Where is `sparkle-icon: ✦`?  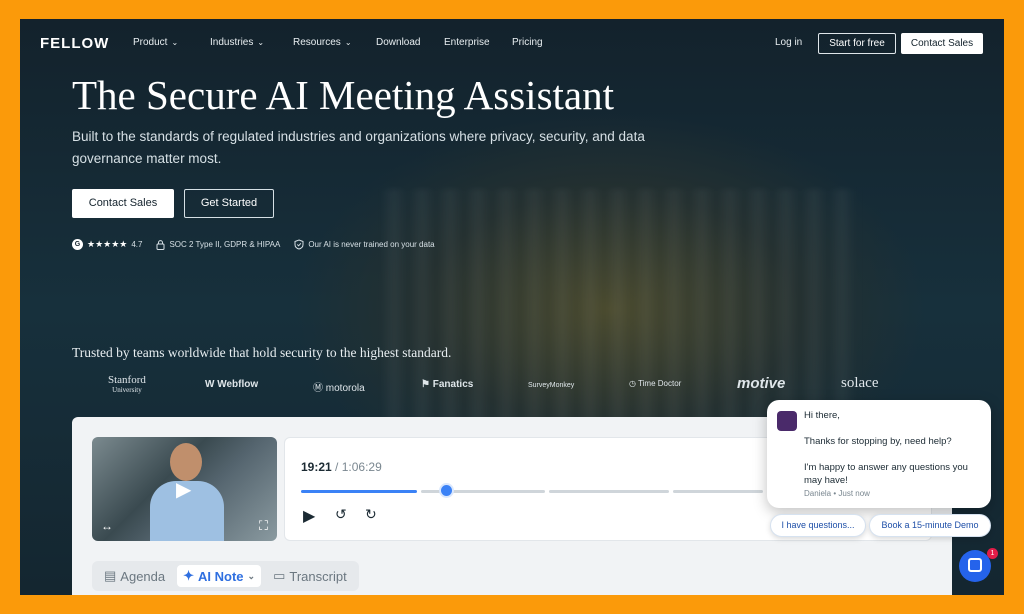 sparkle-icon: ✦ is located at coordinates (189, 575).